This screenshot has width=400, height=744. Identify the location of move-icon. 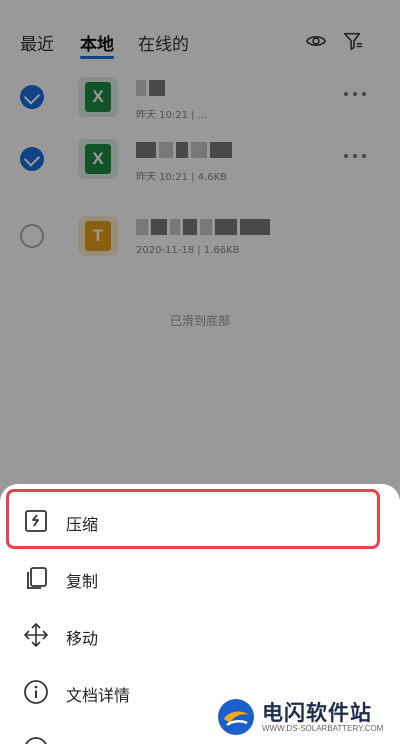
(36, 635).